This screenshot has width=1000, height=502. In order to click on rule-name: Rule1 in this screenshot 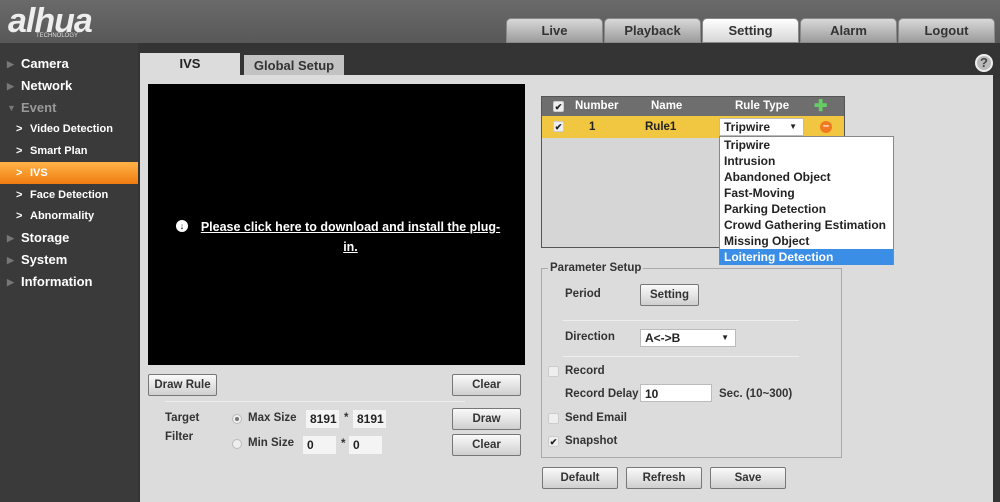, I will do `click(660, 127)`.